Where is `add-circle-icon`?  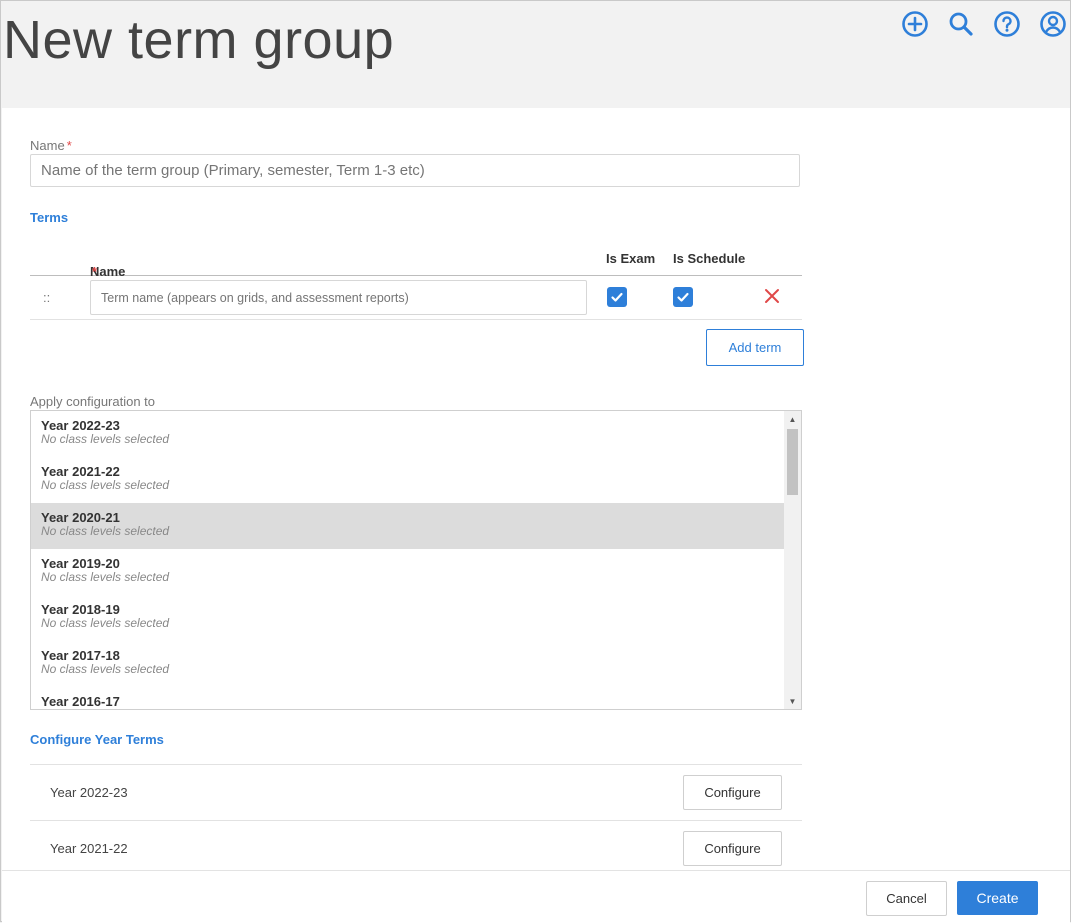 add-circle-icon is located at coordinates (915, 24).